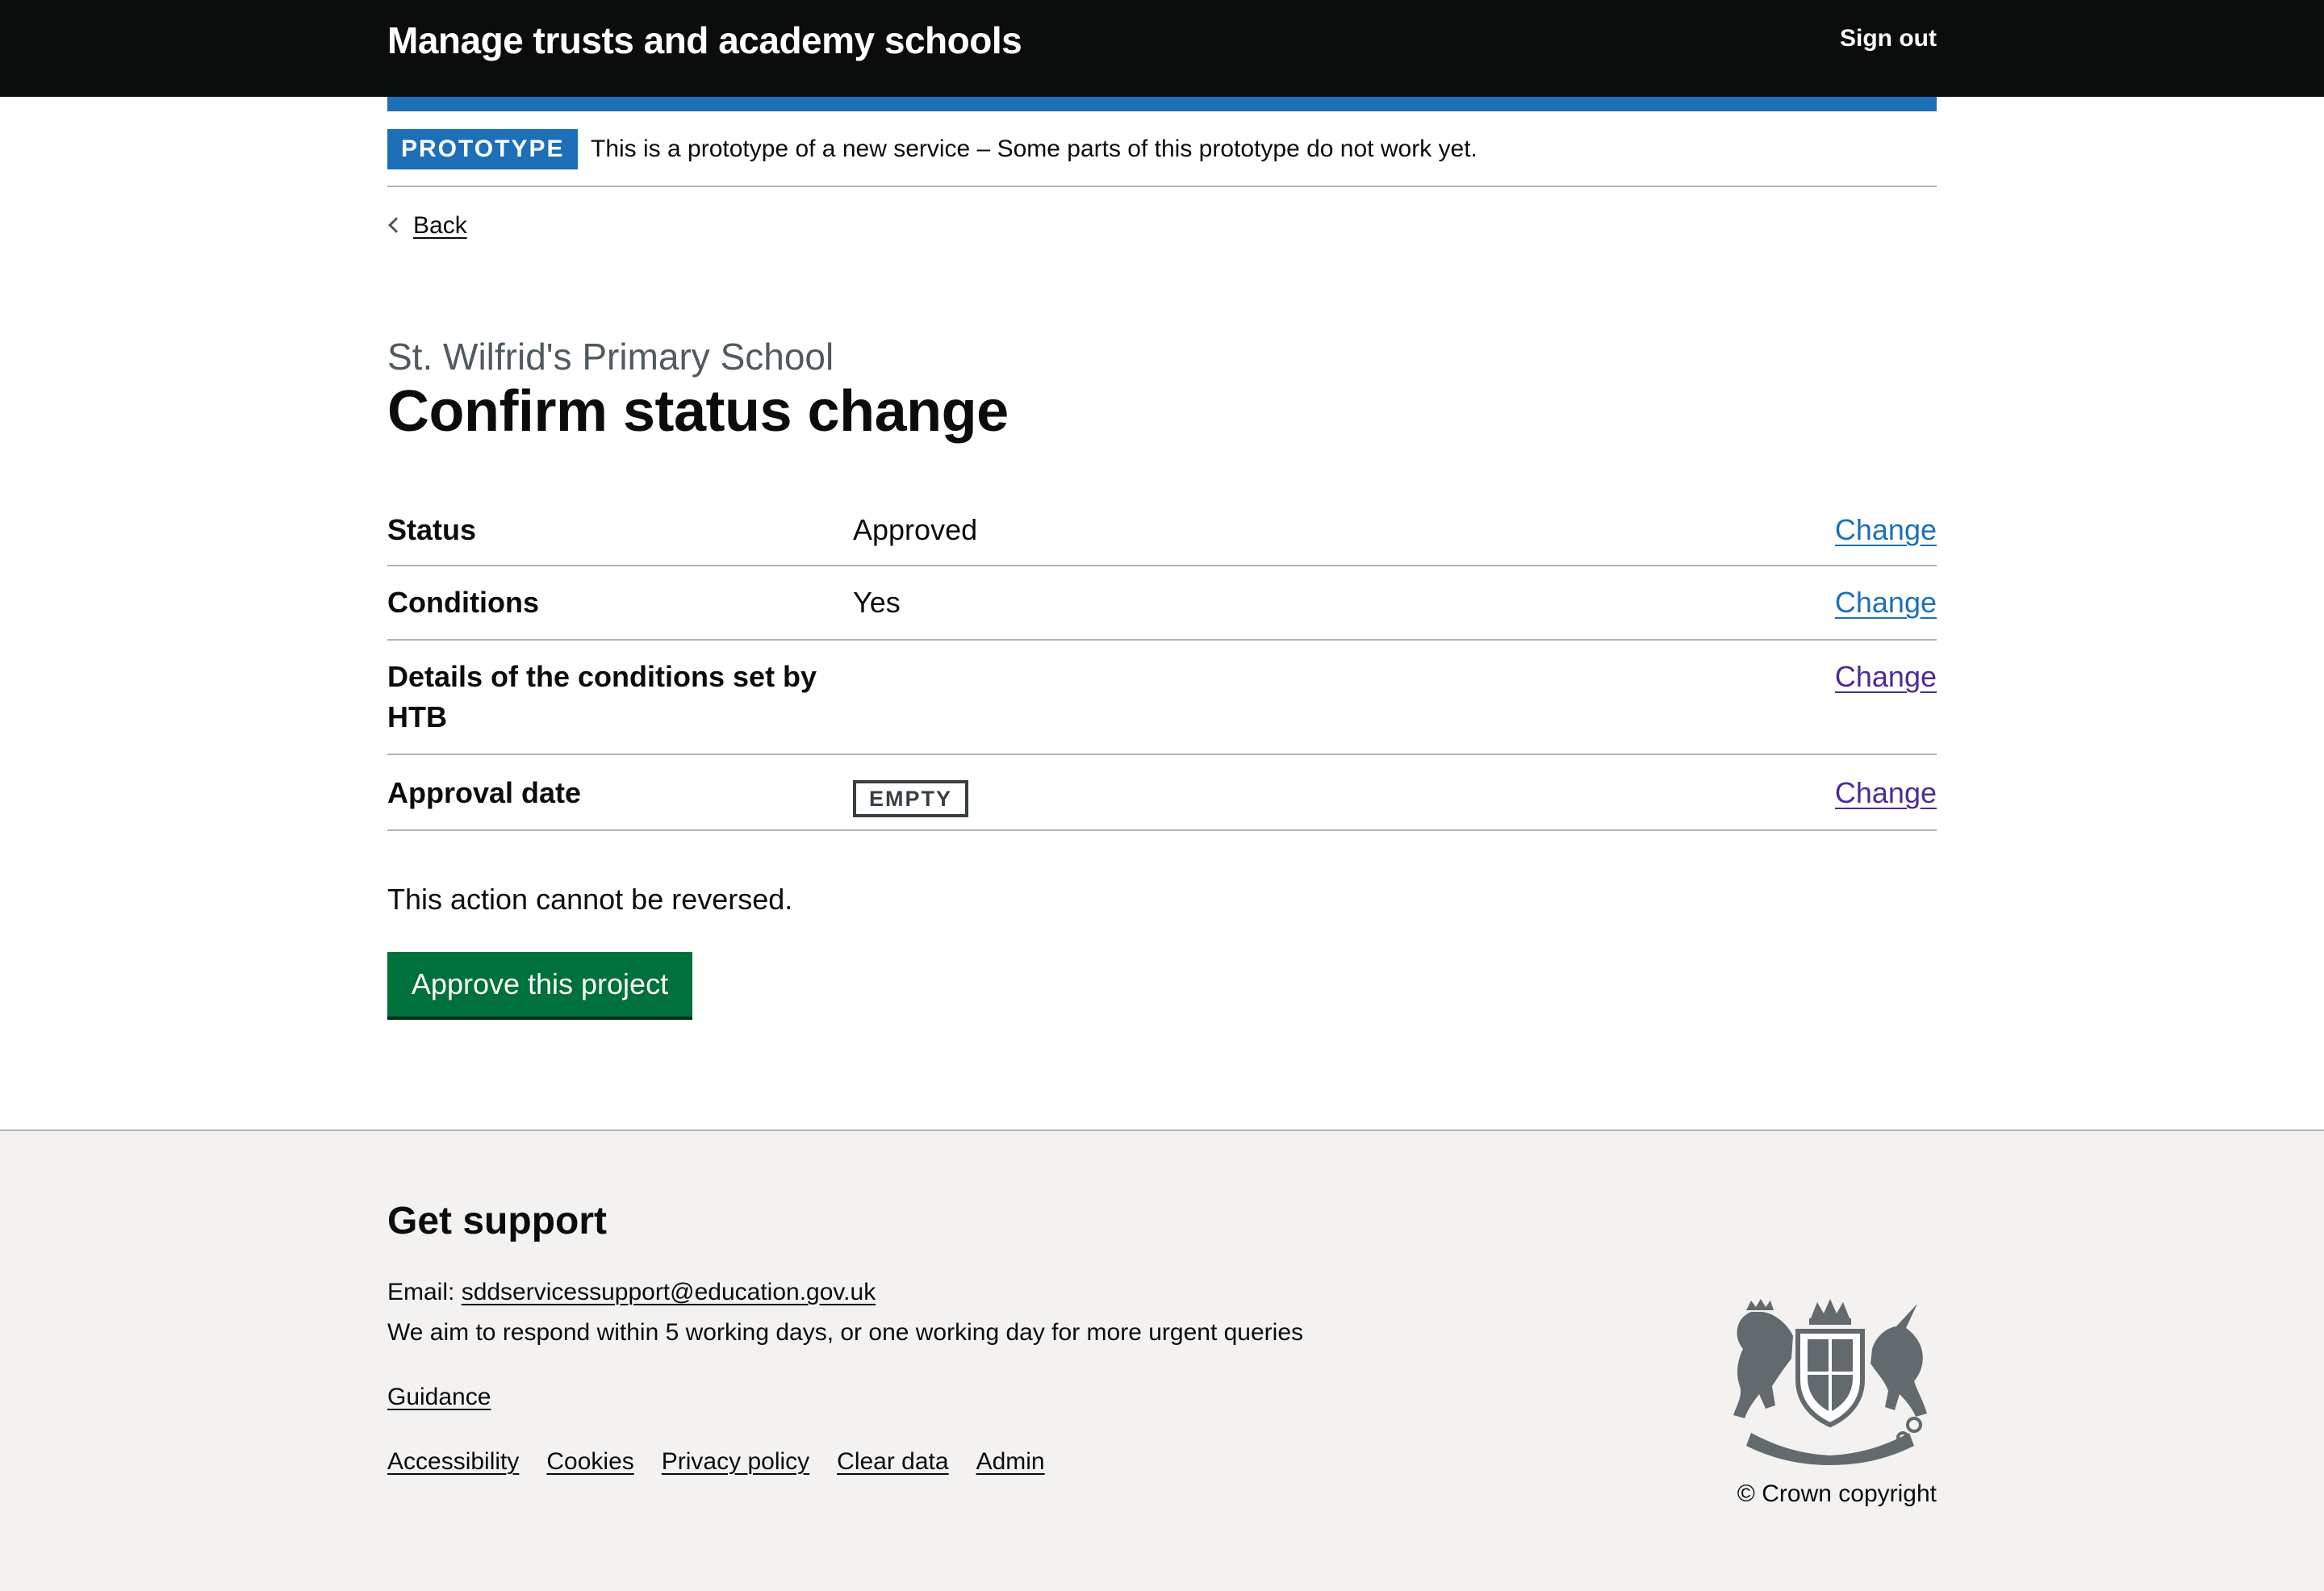 The height and width of the screenshot is (1591, 2324). What do you see at coordinates (485, 793) in the screenshot?
I see `summary-key: Approval date` at bounding box center [485, 793].